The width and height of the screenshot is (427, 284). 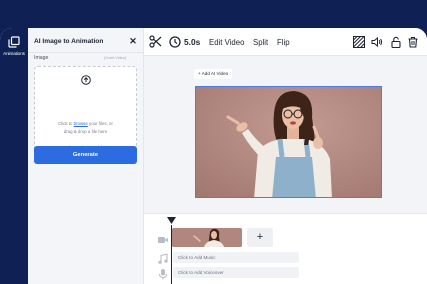 I want to click on clip-thumbnail, so click(x=207, y=237).